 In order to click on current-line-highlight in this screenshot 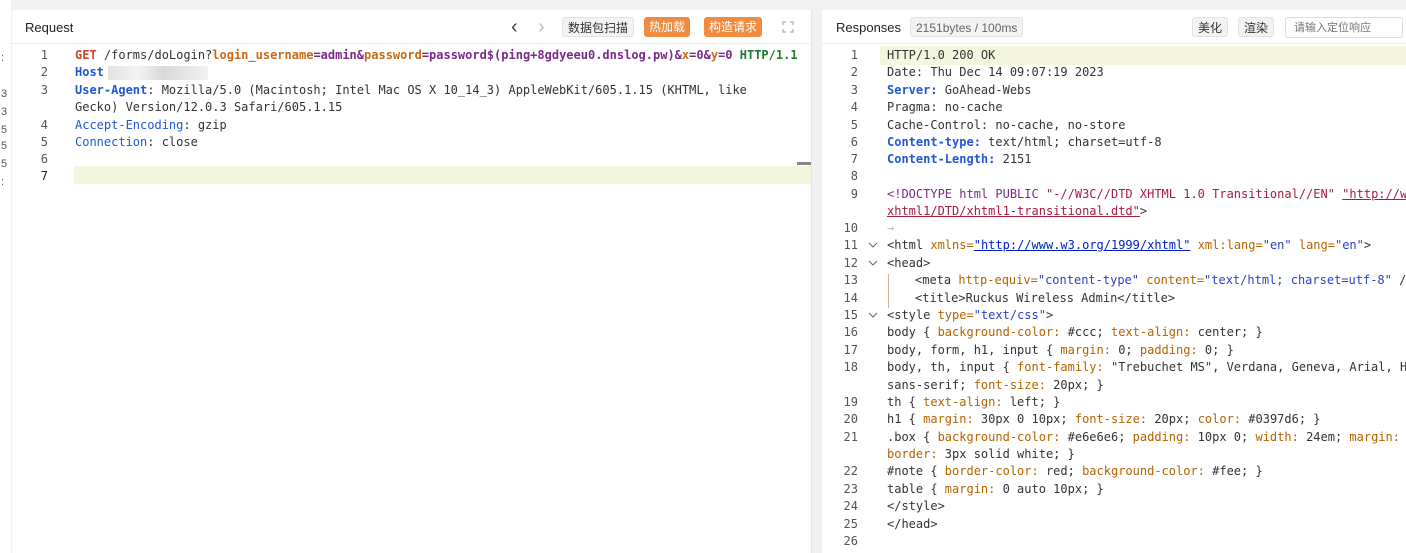, I will do `click(442, 175)`.